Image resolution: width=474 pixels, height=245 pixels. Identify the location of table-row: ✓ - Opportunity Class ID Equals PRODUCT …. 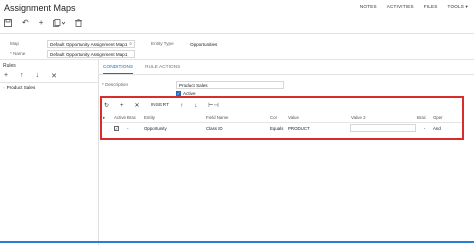
(282, 128).